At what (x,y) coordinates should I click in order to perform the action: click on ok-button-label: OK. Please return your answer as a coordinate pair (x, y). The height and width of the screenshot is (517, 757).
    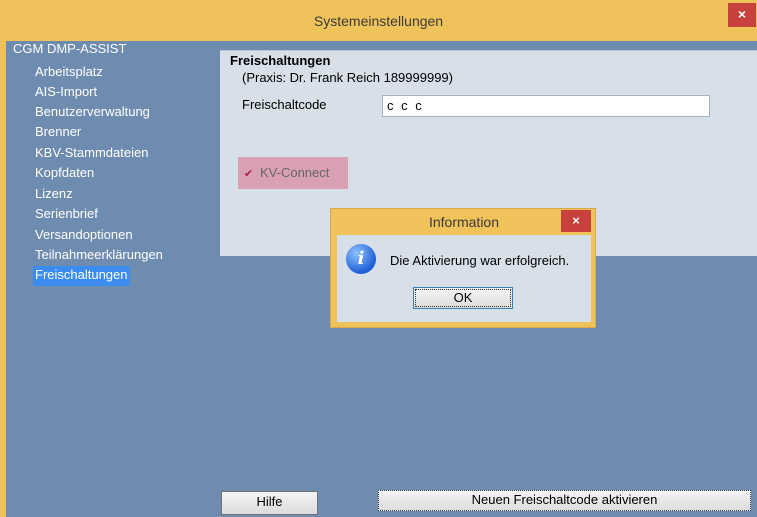
    Looking at the image, I should click on (463, 298).